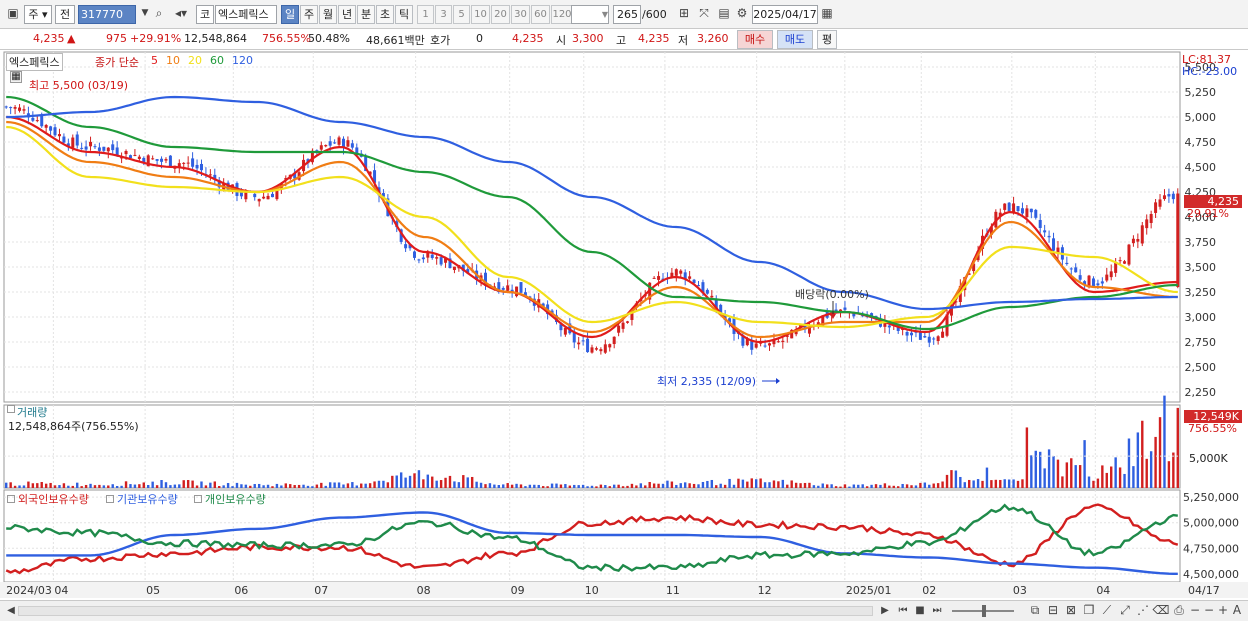  What do you see at coordinates (624, 590) in the screenshot?
I see `x-axis-strip` at bounding box center [624, 590].